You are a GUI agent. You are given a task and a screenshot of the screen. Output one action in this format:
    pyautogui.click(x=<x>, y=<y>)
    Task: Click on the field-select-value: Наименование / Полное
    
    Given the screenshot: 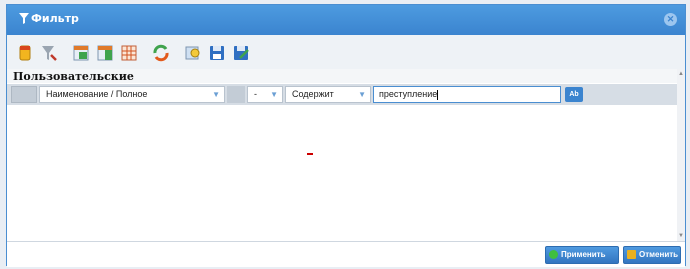 What is the action you would take?
    pyautogui.click(x=97, y=94)
    